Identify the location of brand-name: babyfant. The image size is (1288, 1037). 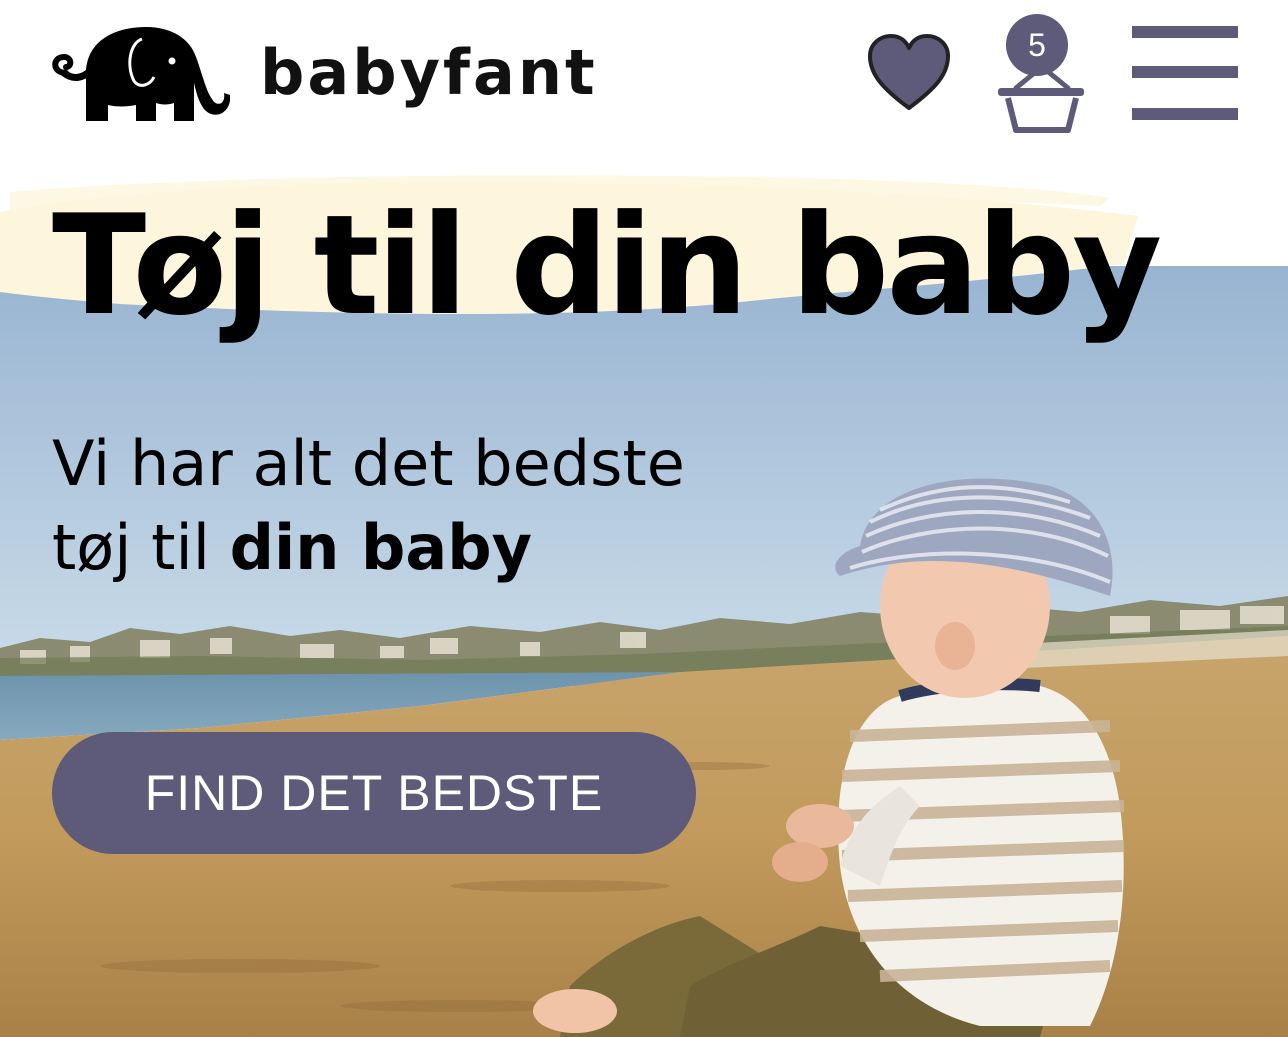
(429, 72).